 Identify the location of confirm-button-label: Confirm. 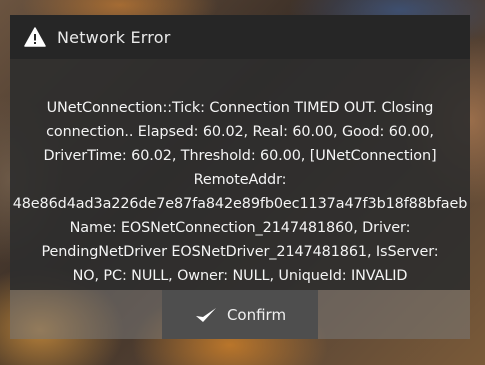
(256, 314).